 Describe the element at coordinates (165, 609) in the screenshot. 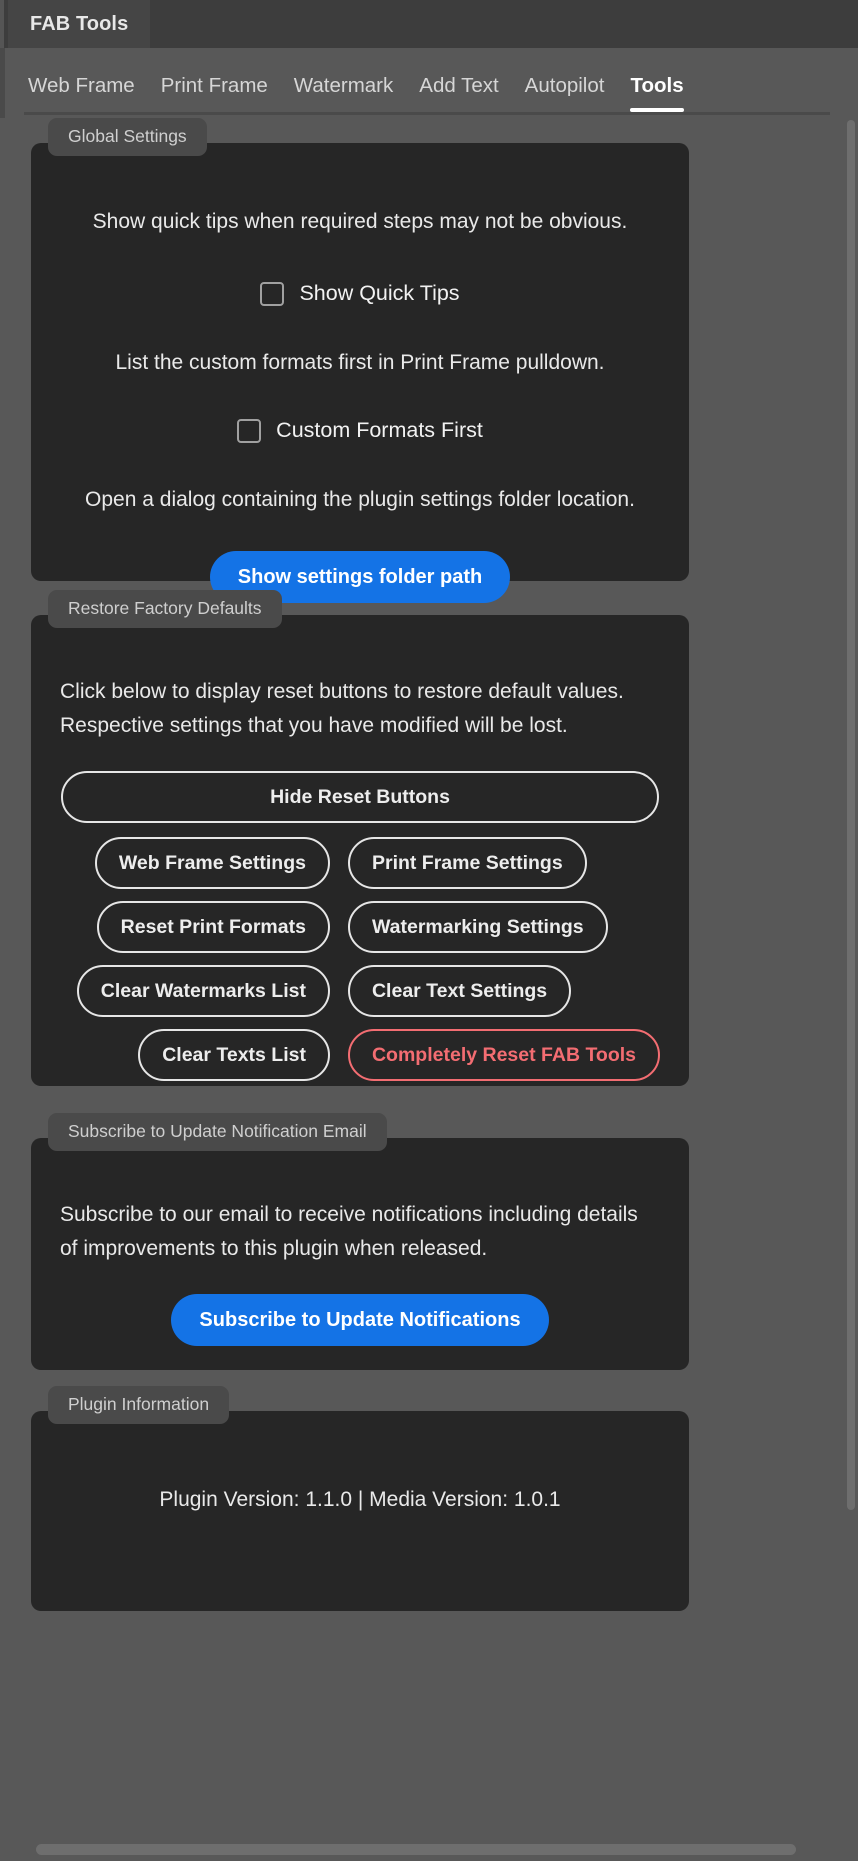

I see `restore-defaults-header: Restore Factory Defaults` at that location.